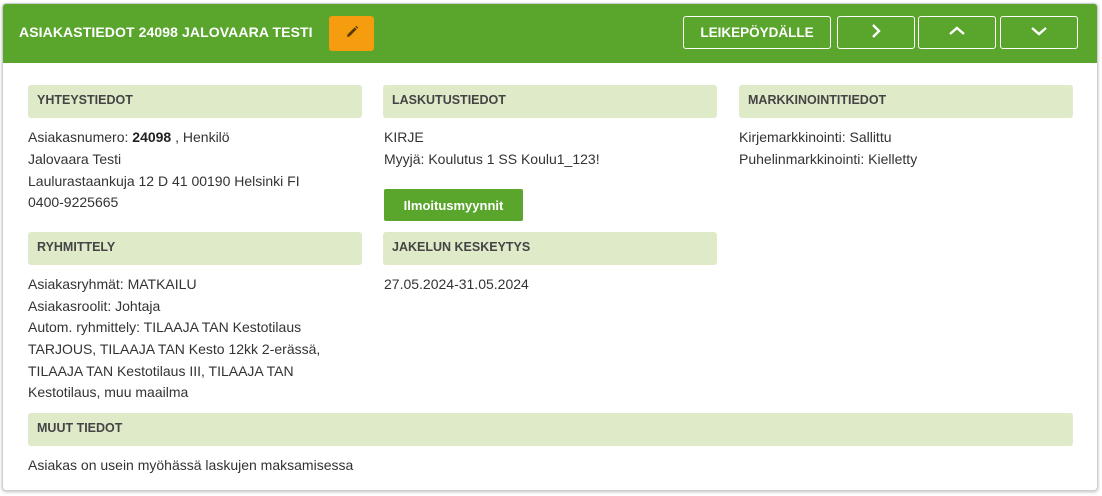  What do you see at coordinates (166, 32) in the screenshot?
I see `panel-title: ASIAKASTIEDOT 24098 JALOVAARA TESTI` at bounding box center [166, 32].